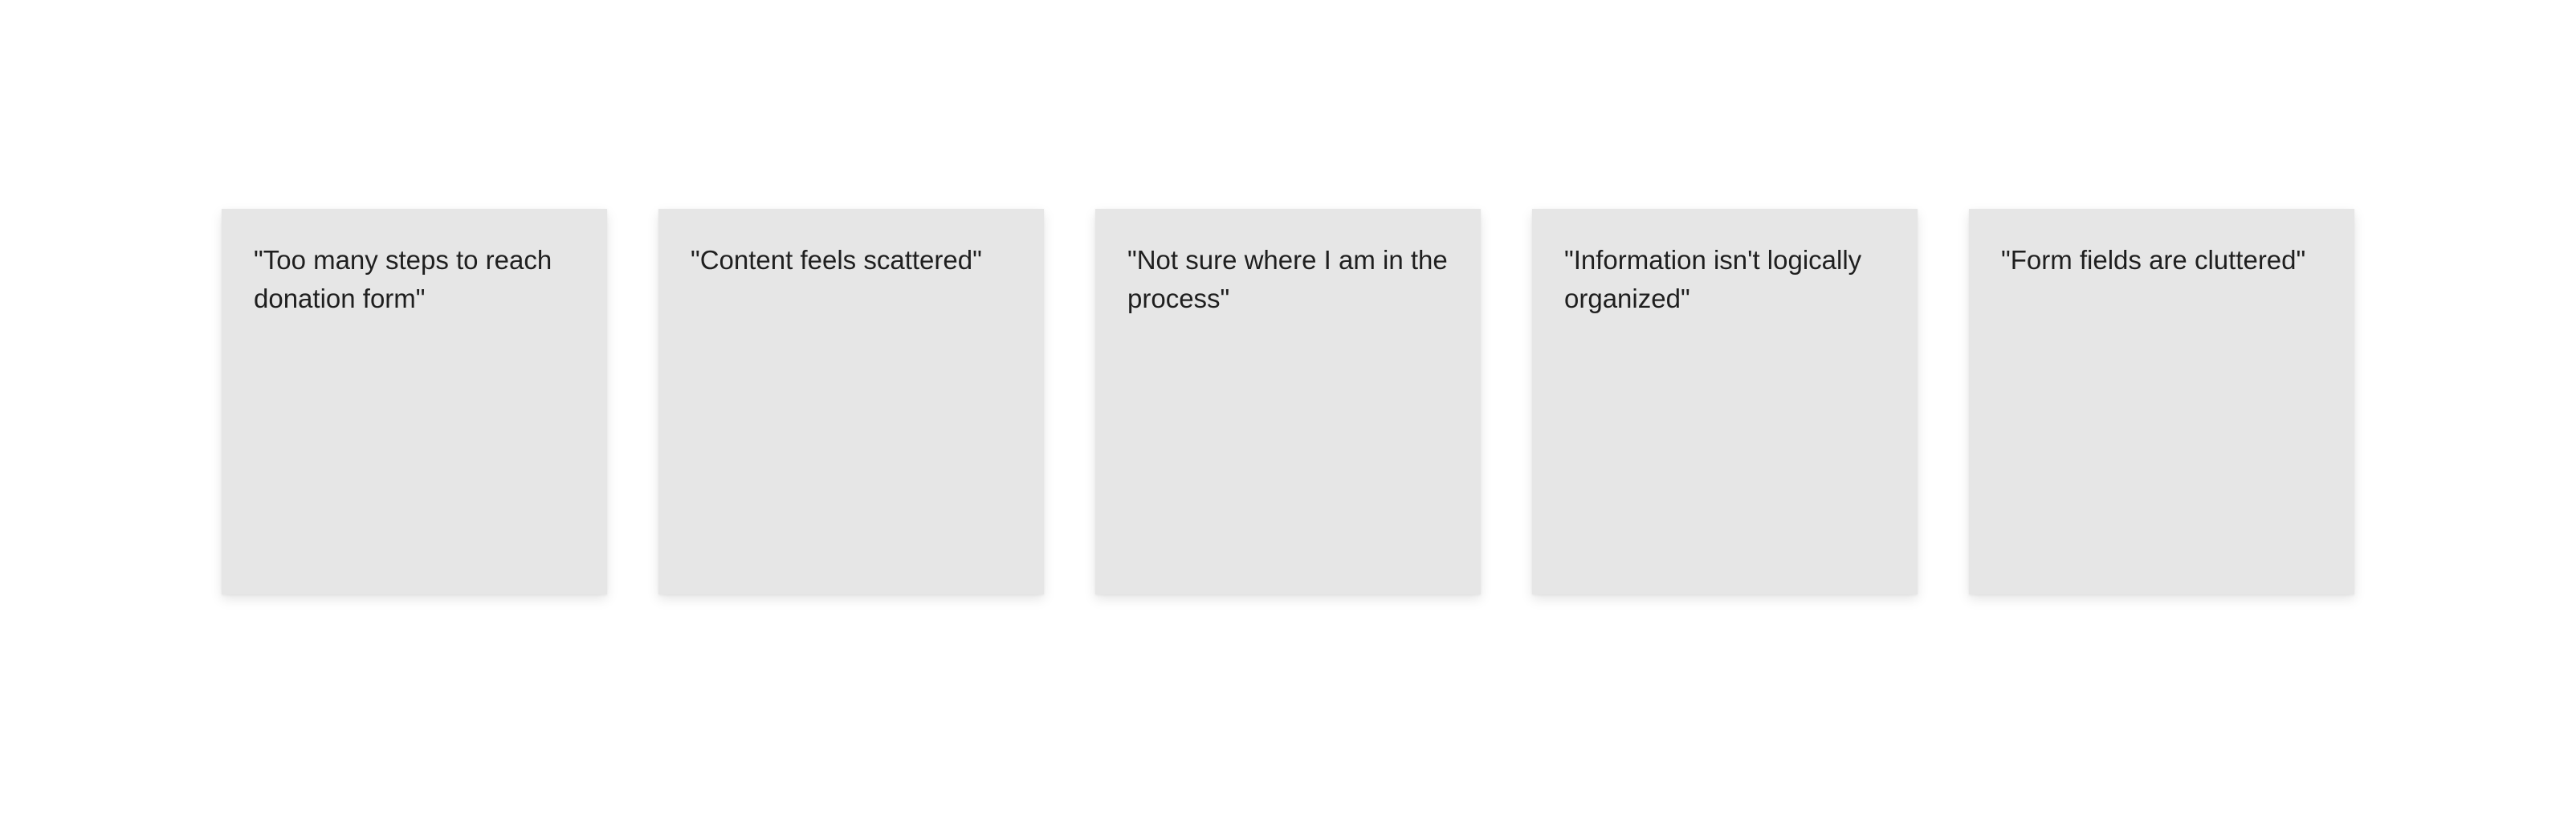 The width and height of the screenshot is (2576, 829). What do you see at coordinates (851, 401) in the screenshot?
I see `sticky-note: "Content feels scattered"` at bounding box center [851, 401].